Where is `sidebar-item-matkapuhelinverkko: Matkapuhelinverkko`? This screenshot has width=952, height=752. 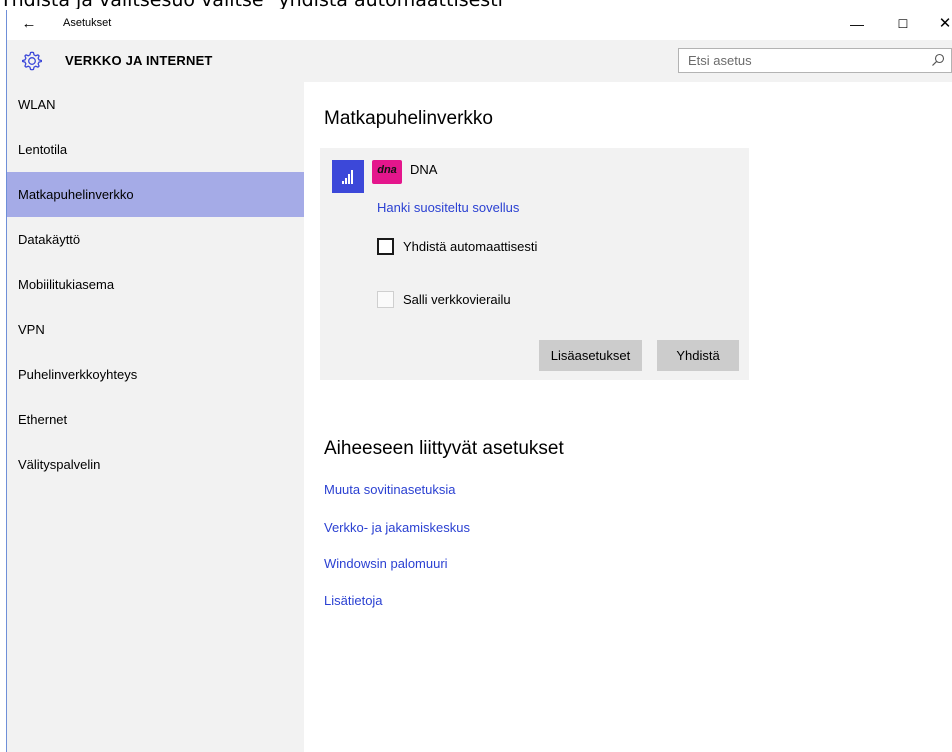 sidebar-item-matkapuhelinverkko: Matkapuhelinverkko is located at coordinates (155, 194).